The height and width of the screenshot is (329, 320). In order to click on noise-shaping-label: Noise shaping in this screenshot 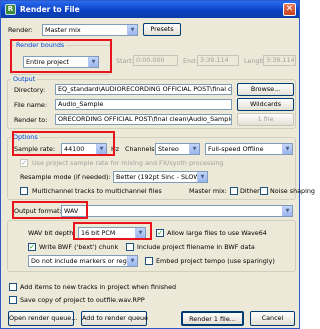, I will do `click(292, 191)`.